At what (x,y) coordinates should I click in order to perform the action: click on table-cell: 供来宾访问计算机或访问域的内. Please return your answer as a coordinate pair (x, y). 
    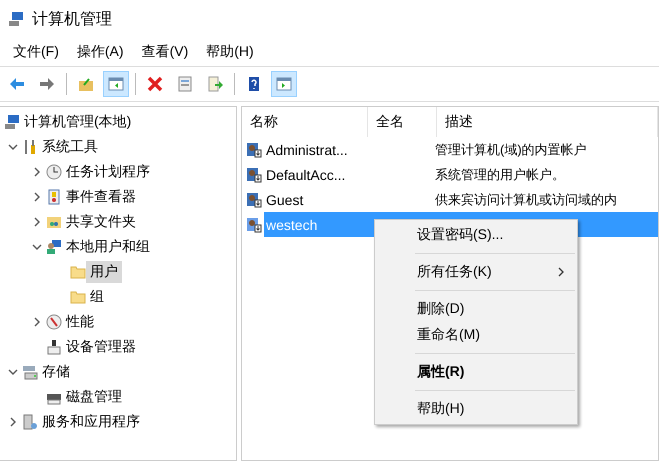
    Looking at the image, I should click on (526, 199).